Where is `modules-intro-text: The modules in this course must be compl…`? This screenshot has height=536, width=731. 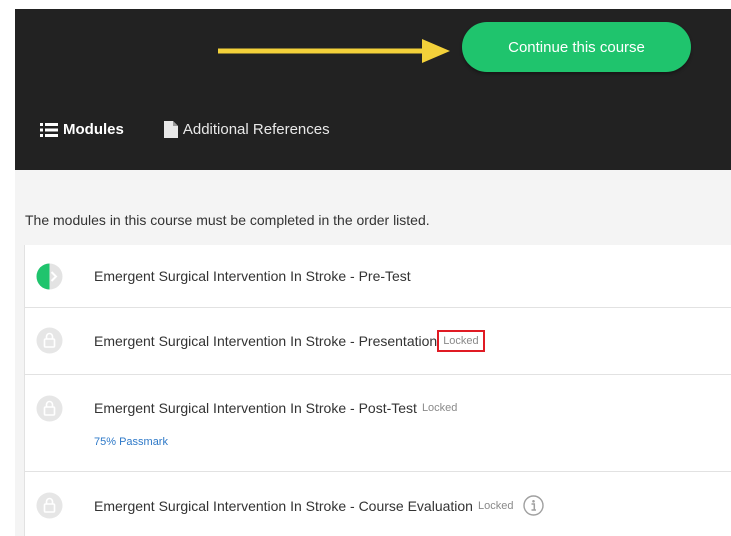
modules-intro-text: The modules in this course must be compl… is located at coordinates (227, 220).